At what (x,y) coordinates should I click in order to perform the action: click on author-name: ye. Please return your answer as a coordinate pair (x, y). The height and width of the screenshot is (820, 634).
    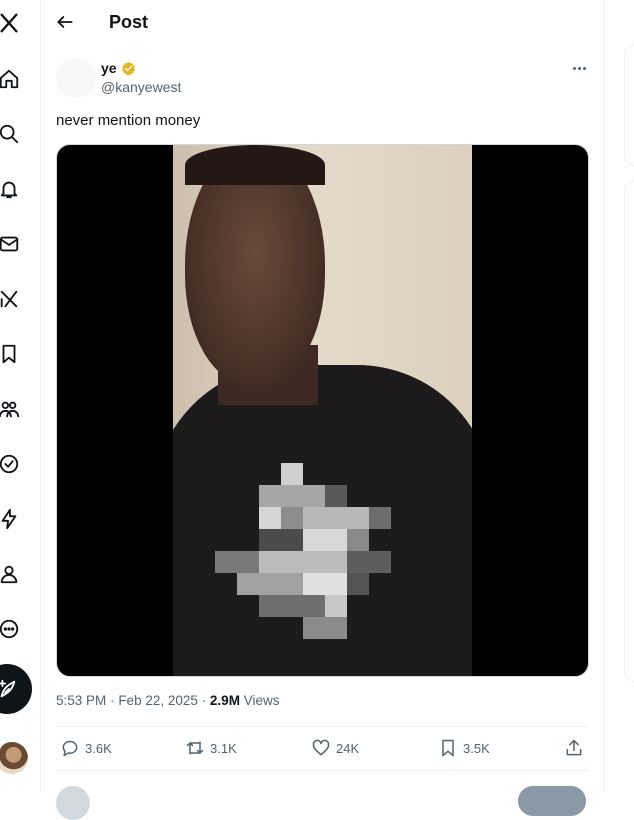
    Looking at the image, I should click on (109, 68).